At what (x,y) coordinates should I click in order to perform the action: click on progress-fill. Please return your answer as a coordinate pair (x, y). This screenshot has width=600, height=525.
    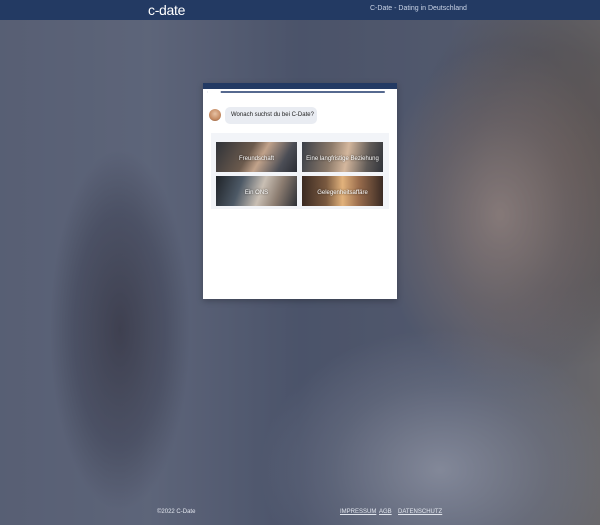
    Looking at the image, I should click on (214, 92).